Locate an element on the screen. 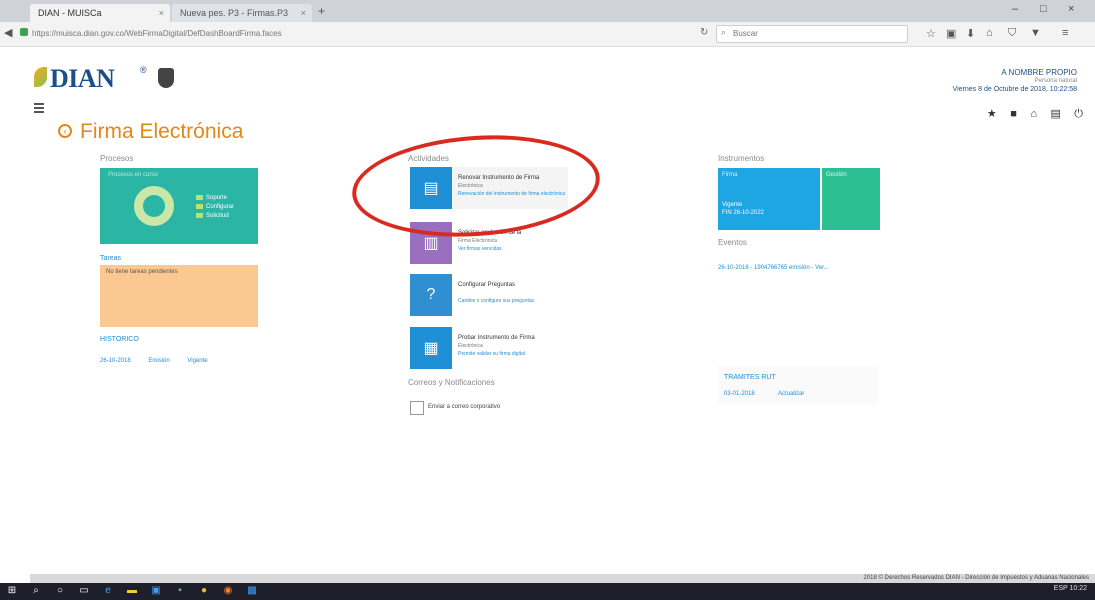 The image size is (1095, 600). user-role: Persona natural is located at coordinates (1055, 81).